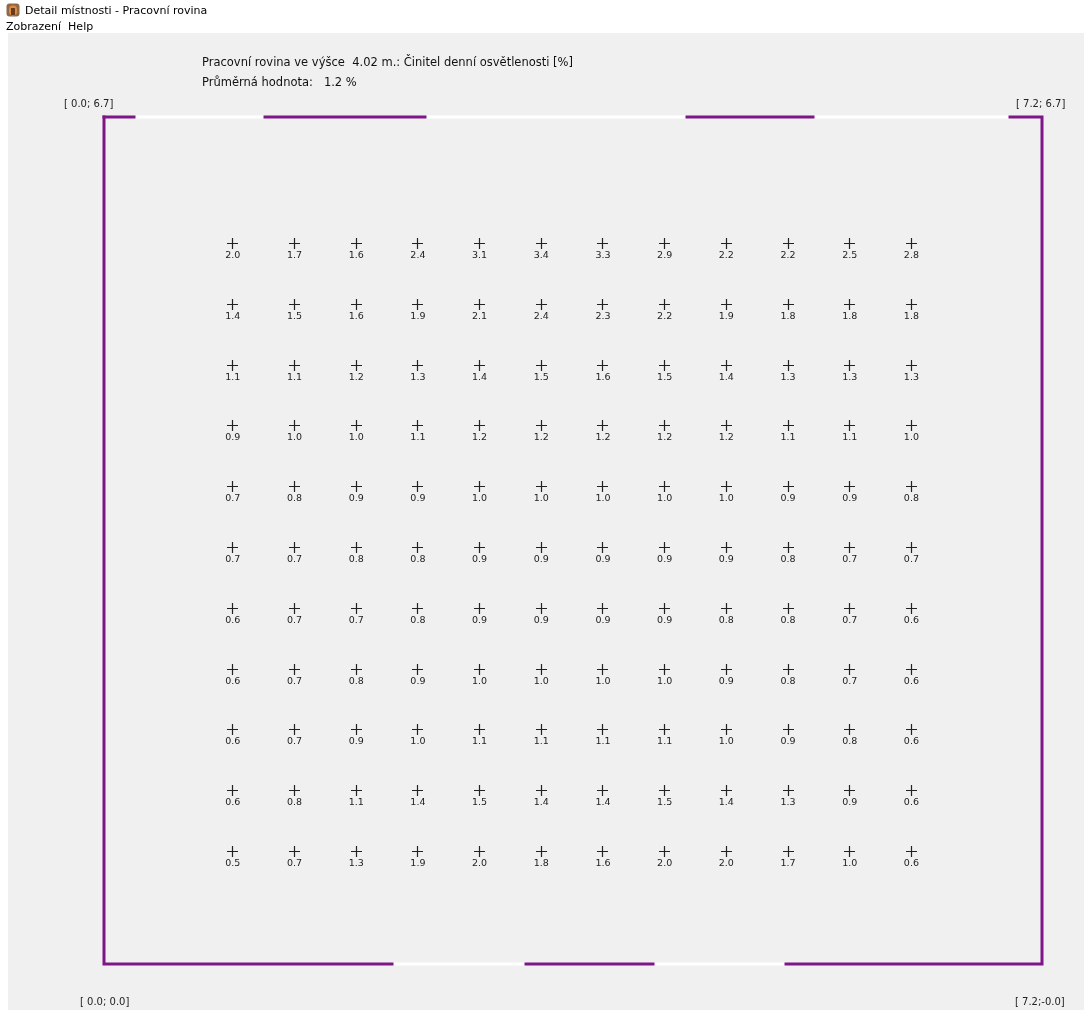 This screenshot has height=1010, width=1084. I want to click on point-value: 2.2, so click(726, 255).